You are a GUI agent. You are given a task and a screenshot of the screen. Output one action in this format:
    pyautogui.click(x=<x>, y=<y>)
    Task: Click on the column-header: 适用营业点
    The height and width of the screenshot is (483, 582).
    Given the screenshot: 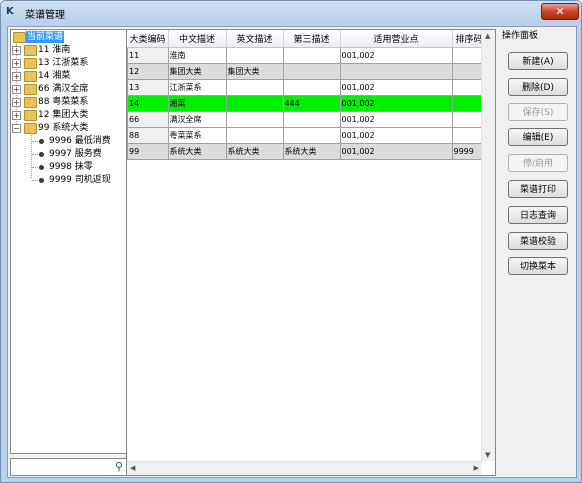 What is the action you would take?
    pyautogui.click(x=396, y=39)
    